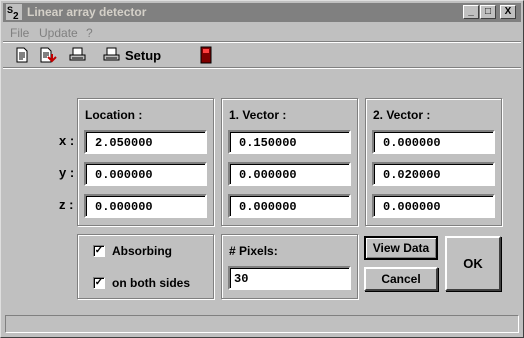  I want to click on open-document-icon, so click(48, 55).